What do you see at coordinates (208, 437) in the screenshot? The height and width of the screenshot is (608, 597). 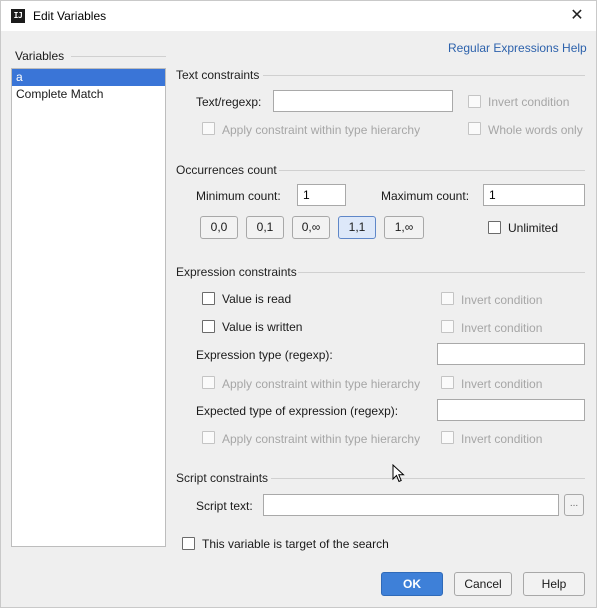 I see `expected-apply-hierarchy-checkbox` at bounding box center [208, 437].